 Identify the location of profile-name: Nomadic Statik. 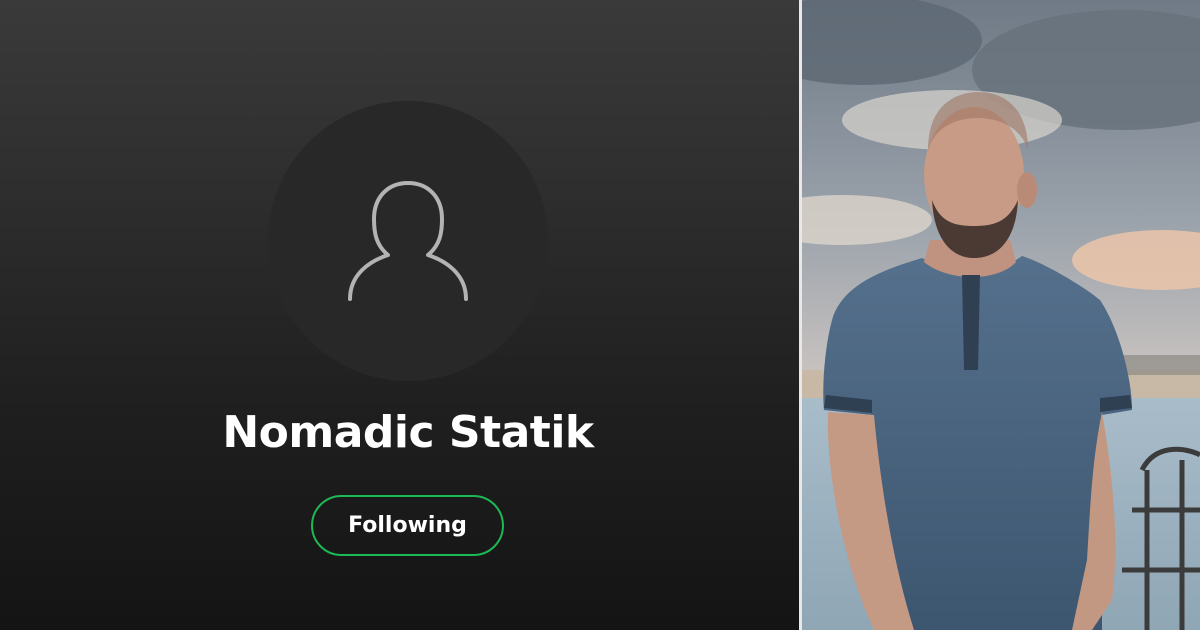
(408, 432).